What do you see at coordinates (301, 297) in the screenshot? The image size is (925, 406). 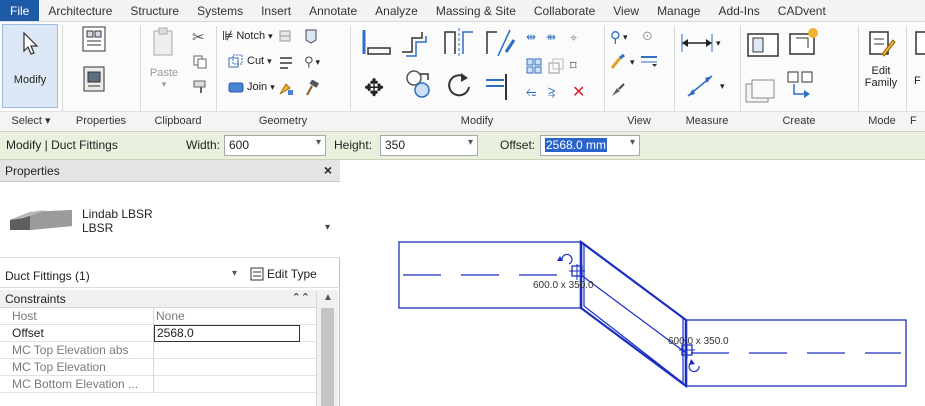 I see `collapse-icon: ⌃⌃` at bounding box center [301, 297].